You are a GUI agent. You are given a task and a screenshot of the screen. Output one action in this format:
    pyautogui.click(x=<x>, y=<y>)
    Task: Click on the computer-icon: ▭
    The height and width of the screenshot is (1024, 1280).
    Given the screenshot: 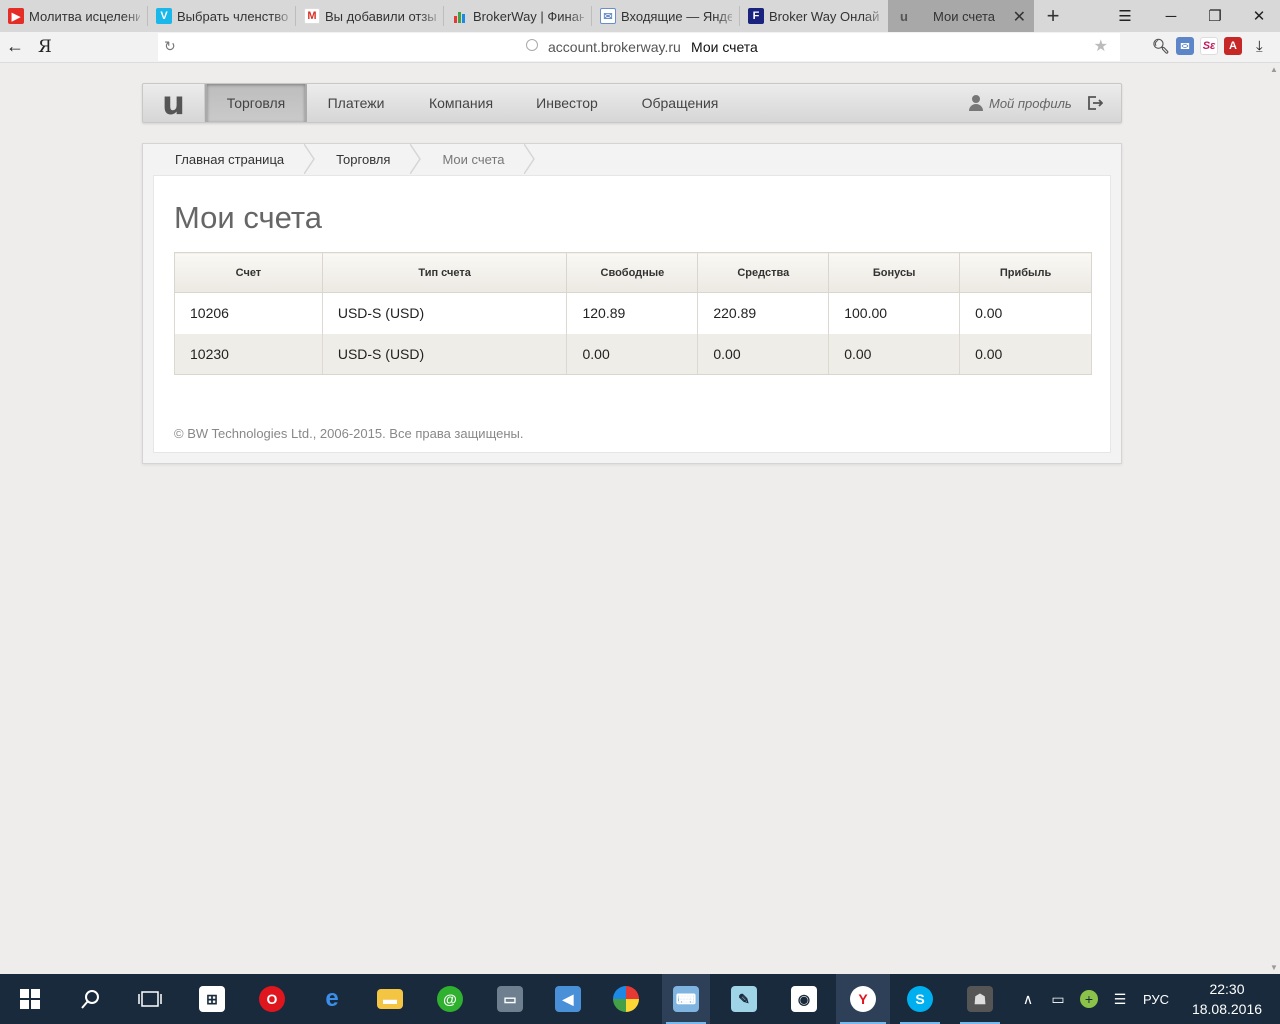 What is the action you would take?
    pyautogui.click(x=510, y=999)
    